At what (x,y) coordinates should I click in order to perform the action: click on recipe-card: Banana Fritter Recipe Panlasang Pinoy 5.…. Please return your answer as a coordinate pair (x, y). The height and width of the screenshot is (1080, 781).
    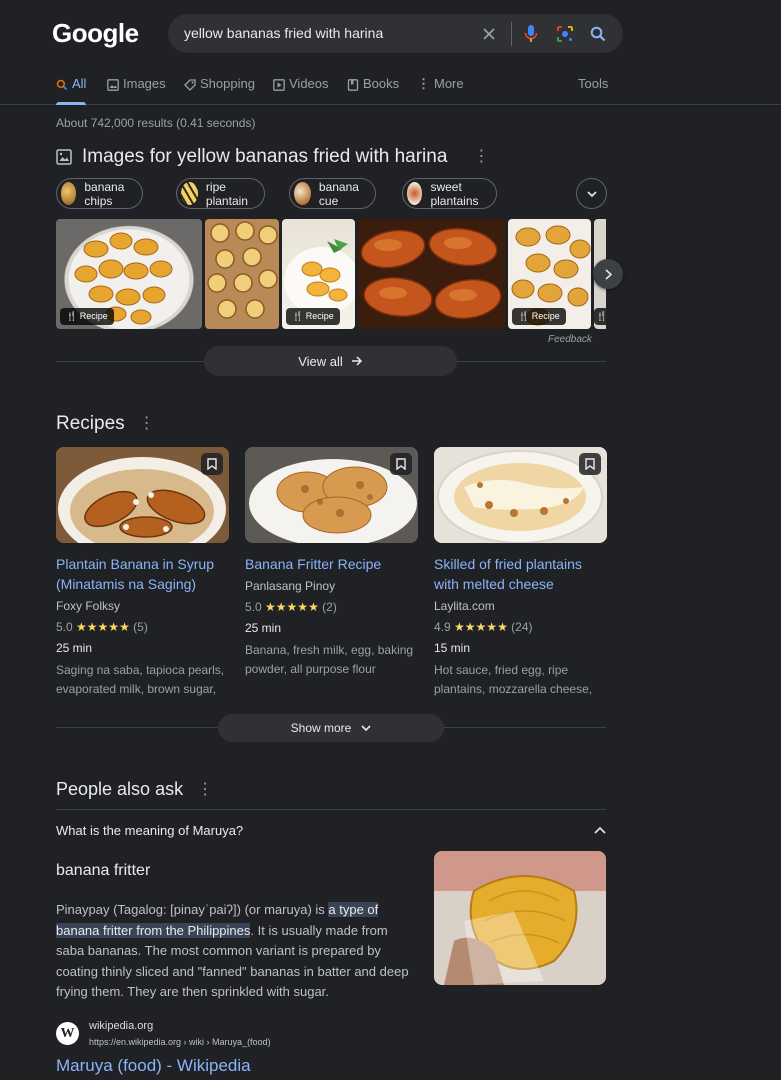
    Looking at the image, I should click on (331, 563).